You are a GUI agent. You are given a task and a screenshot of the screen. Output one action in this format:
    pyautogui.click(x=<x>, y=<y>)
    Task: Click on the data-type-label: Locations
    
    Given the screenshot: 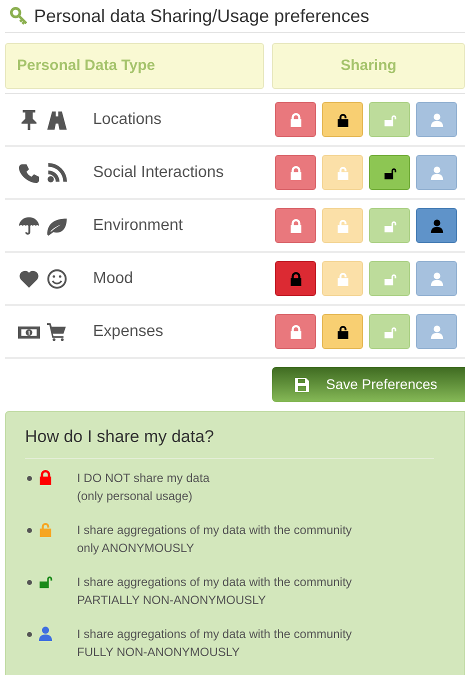 What is the action you would take?
    pyautogui.click(x=127, y=120)
    